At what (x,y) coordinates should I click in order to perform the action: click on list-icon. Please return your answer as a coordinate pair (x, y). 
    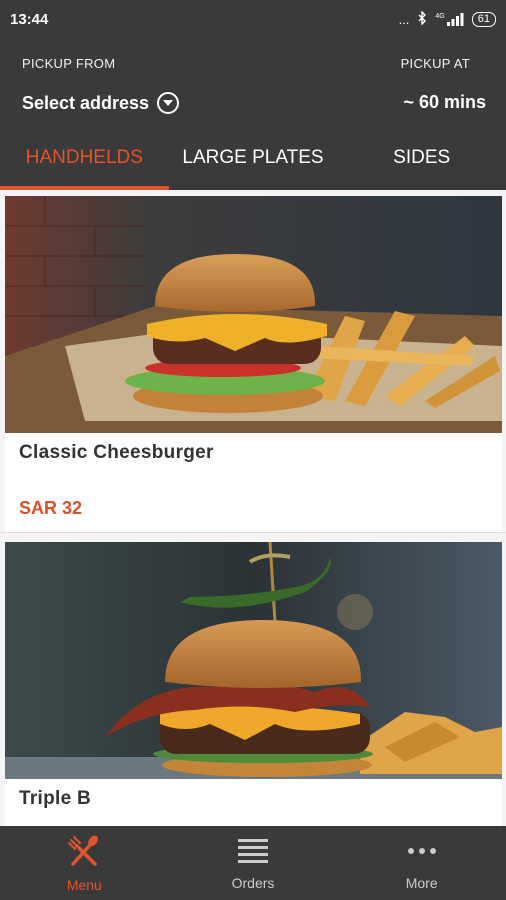
    Looking at the image, I should click on (253, 853).